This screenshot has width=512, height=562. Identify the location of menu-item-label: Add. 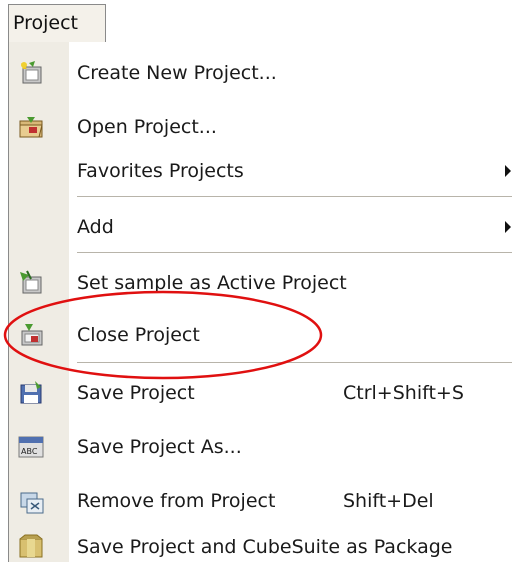
(95, 227).